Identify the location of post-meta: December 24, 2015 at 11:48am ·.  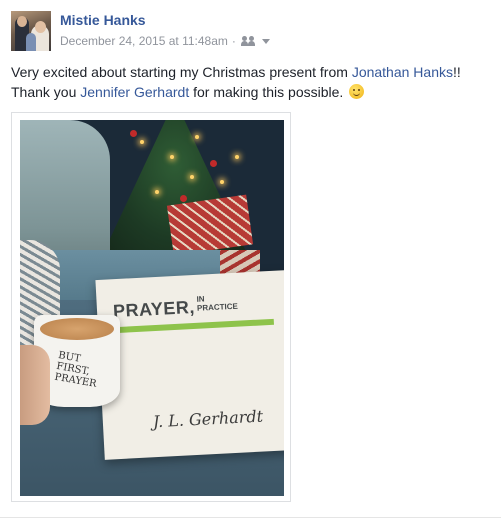
(165, 41).